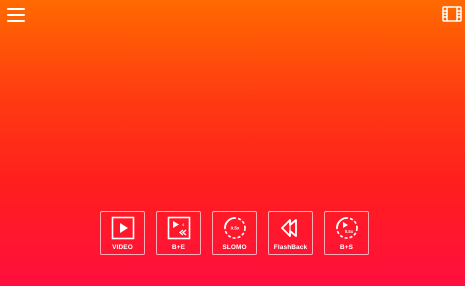 Image resolution: width=465 pixels, height=286 pixels. I want to click on mode-label: B+E, so click(178, 247).